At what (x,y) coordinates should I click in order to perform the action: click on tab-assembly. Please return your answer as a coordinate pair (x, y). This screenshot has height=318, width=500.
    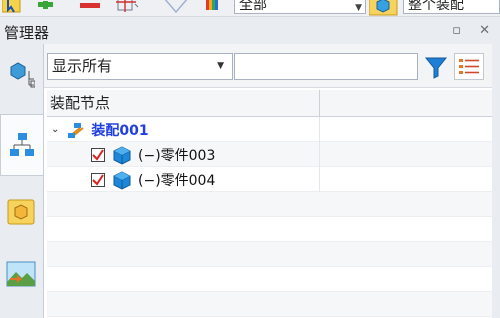
    Looking at the image, I should click on (21, 145).